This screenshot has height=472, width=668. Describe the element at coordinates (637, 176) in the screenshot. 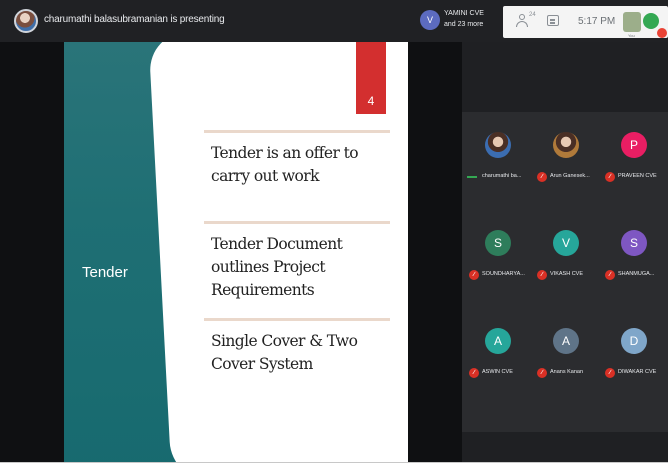

I see `participant-name: PRAVEEN CVE` at that location.